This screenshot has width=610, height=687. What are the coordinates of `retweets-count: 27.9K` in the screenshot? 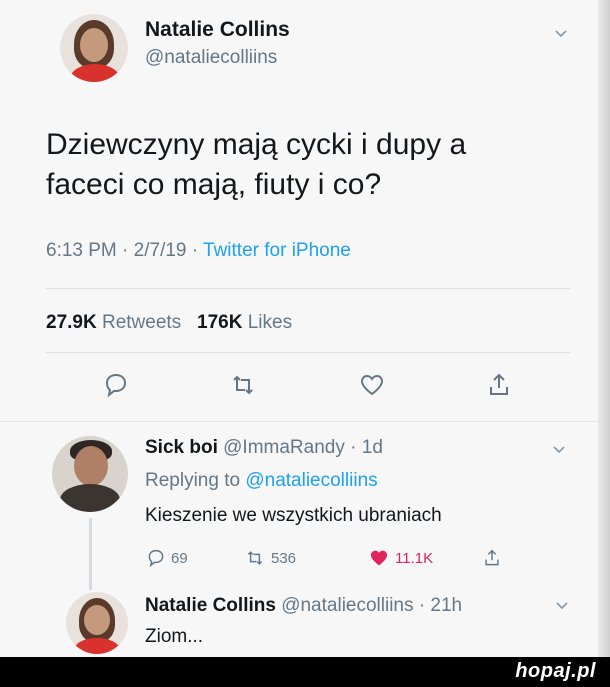 It's located at (71, 322).